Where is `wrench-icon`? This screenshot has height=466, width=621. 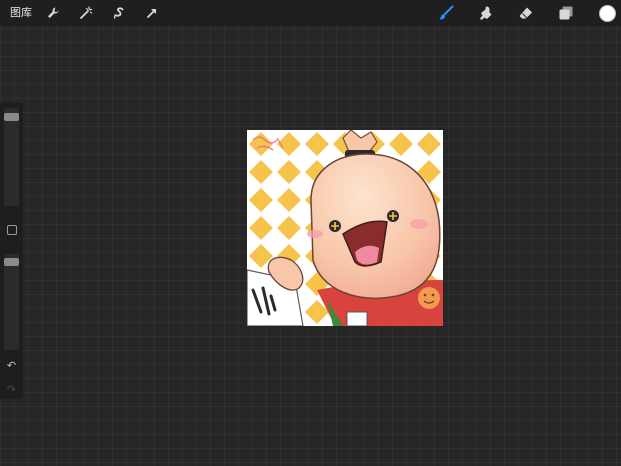
wrench-icon is located at coordinates (53, 13).